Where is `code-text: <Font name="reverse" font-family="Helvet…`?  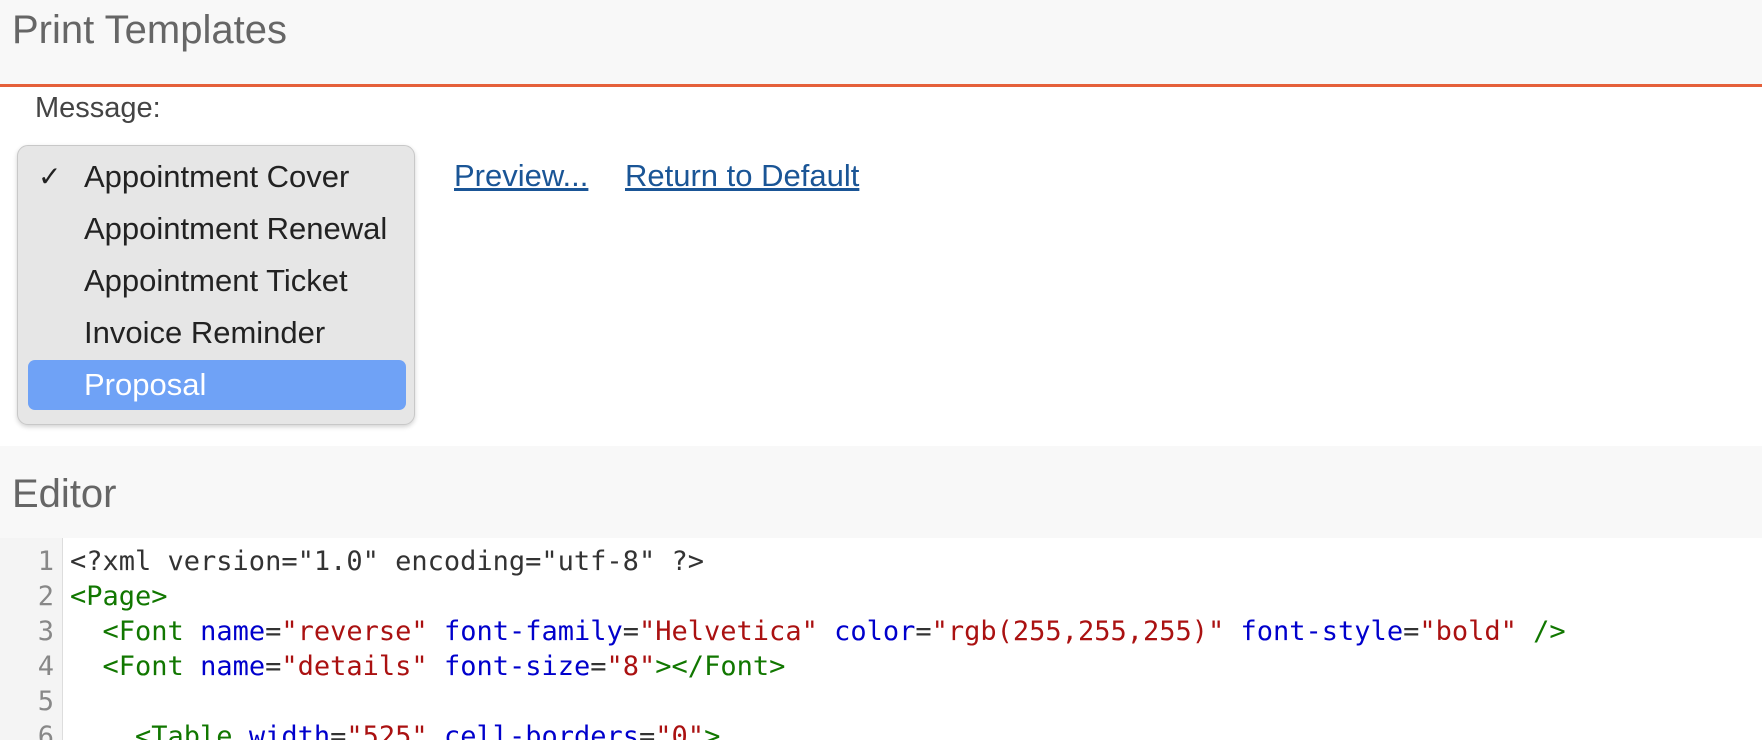
code-text: <Font name="reverse" font-family="Helvet… is located at coordinates (818, 631).